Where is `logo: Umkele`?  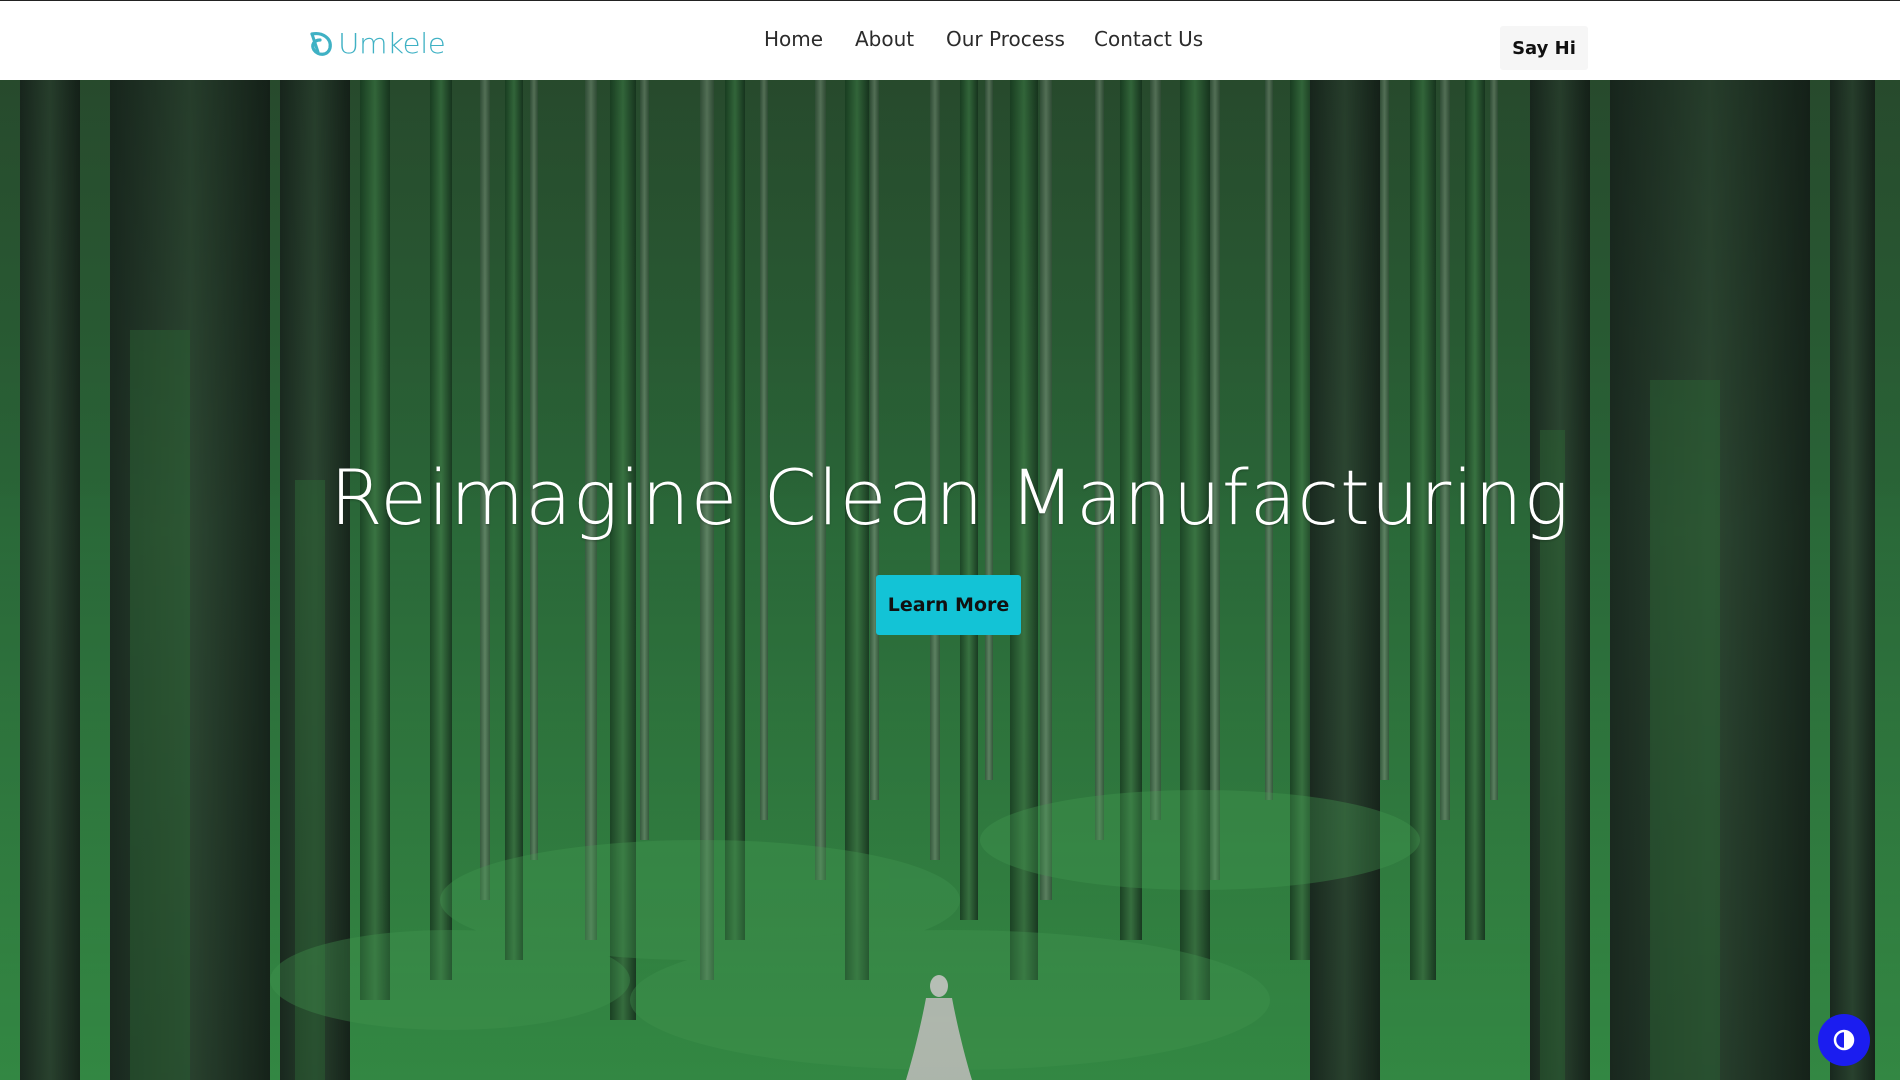 logo: Umkele is located at coordinates (377, 44).